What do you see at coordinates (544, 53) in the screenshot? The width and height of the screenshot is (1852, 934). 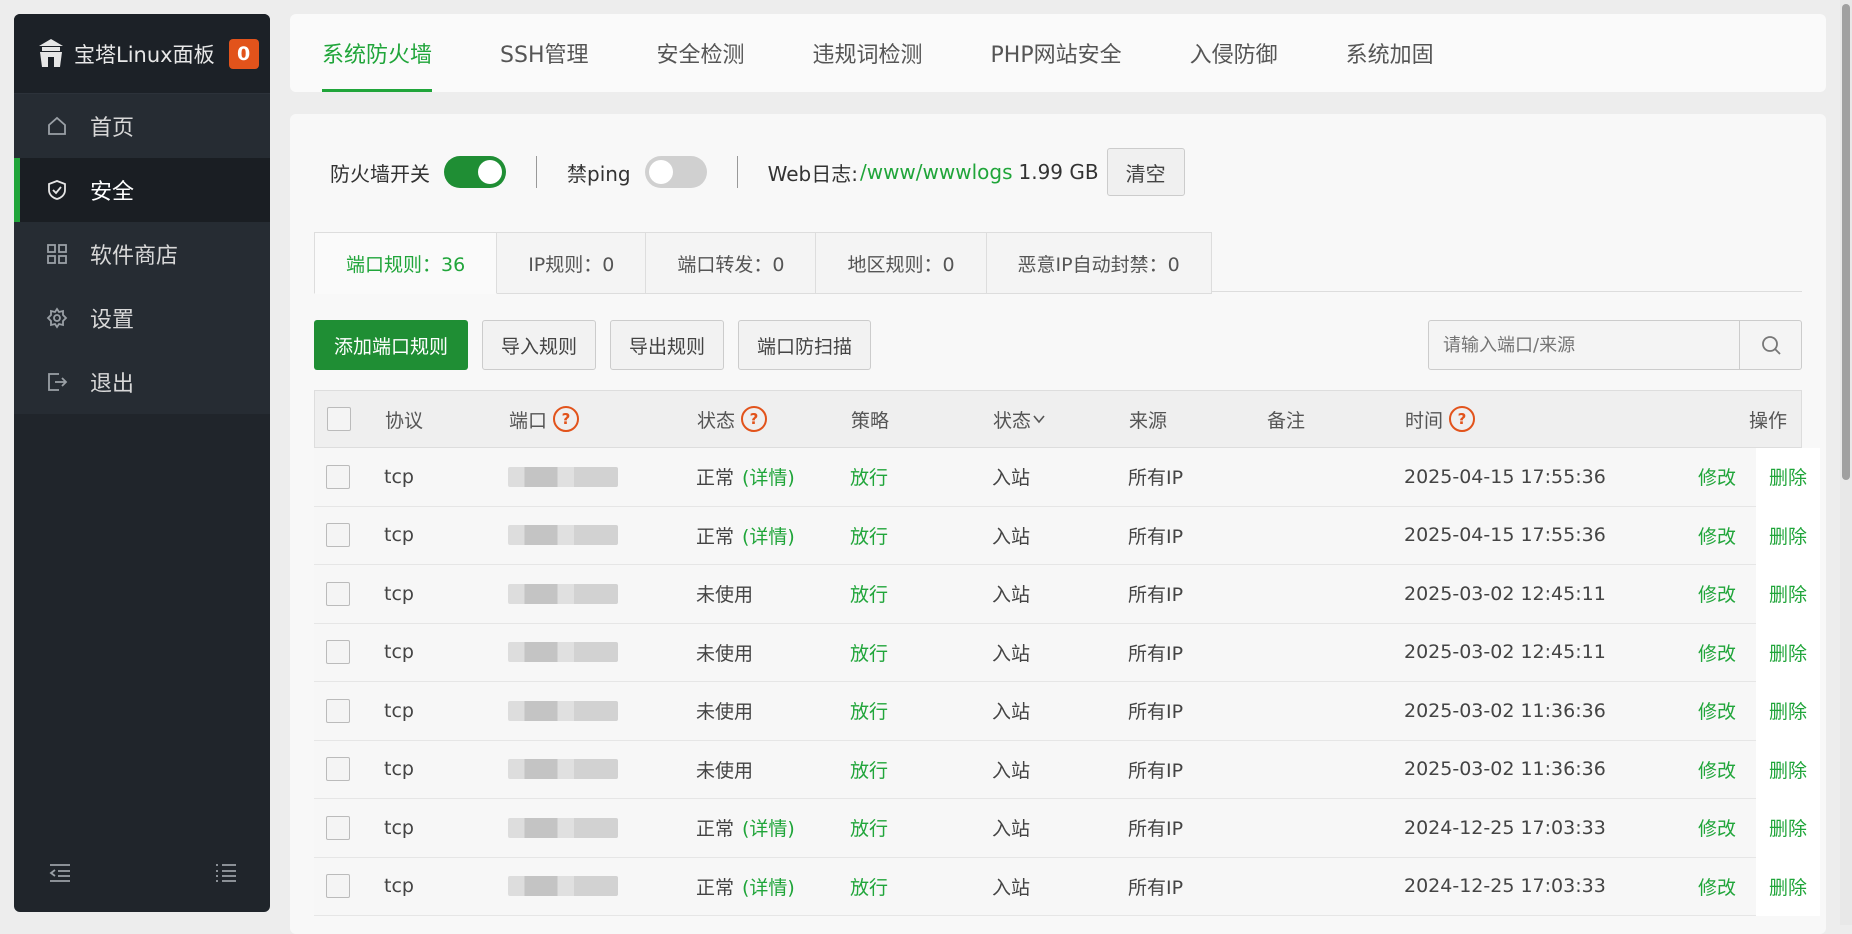 I see `tab-ssh: SSH管理` at bounding box center [544, 53].